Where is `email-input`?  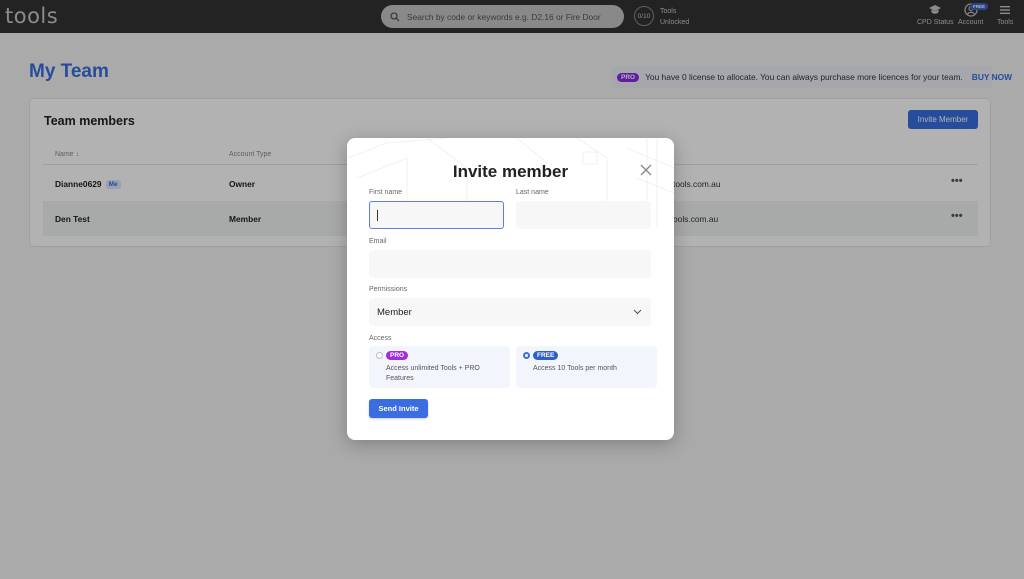 email-input is located at coordinates (510, 264).